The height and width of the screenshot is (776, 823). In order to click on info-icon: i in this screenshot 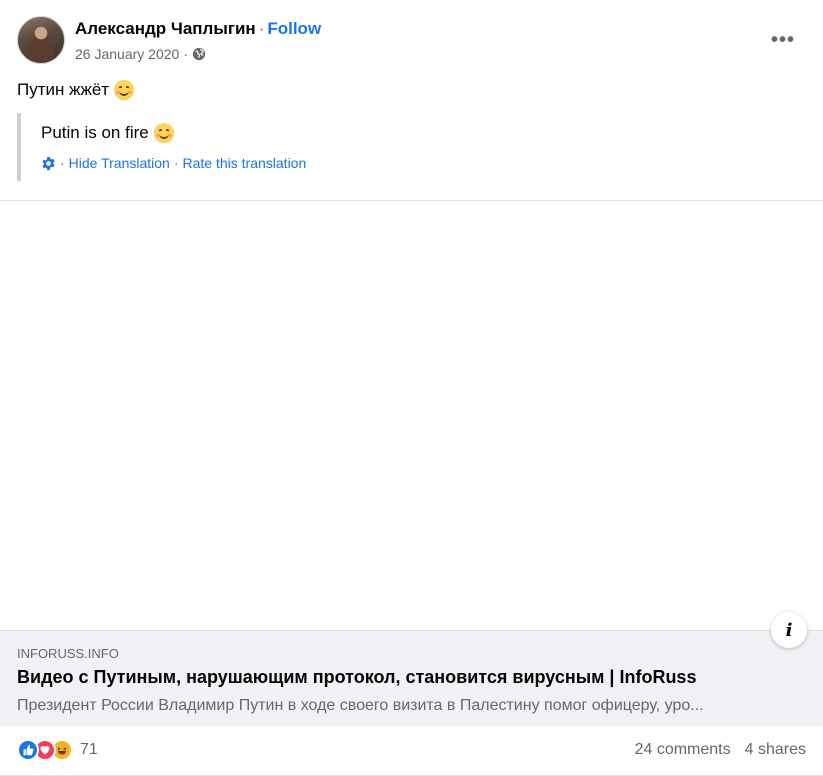, I will do `click(789, 630)`.